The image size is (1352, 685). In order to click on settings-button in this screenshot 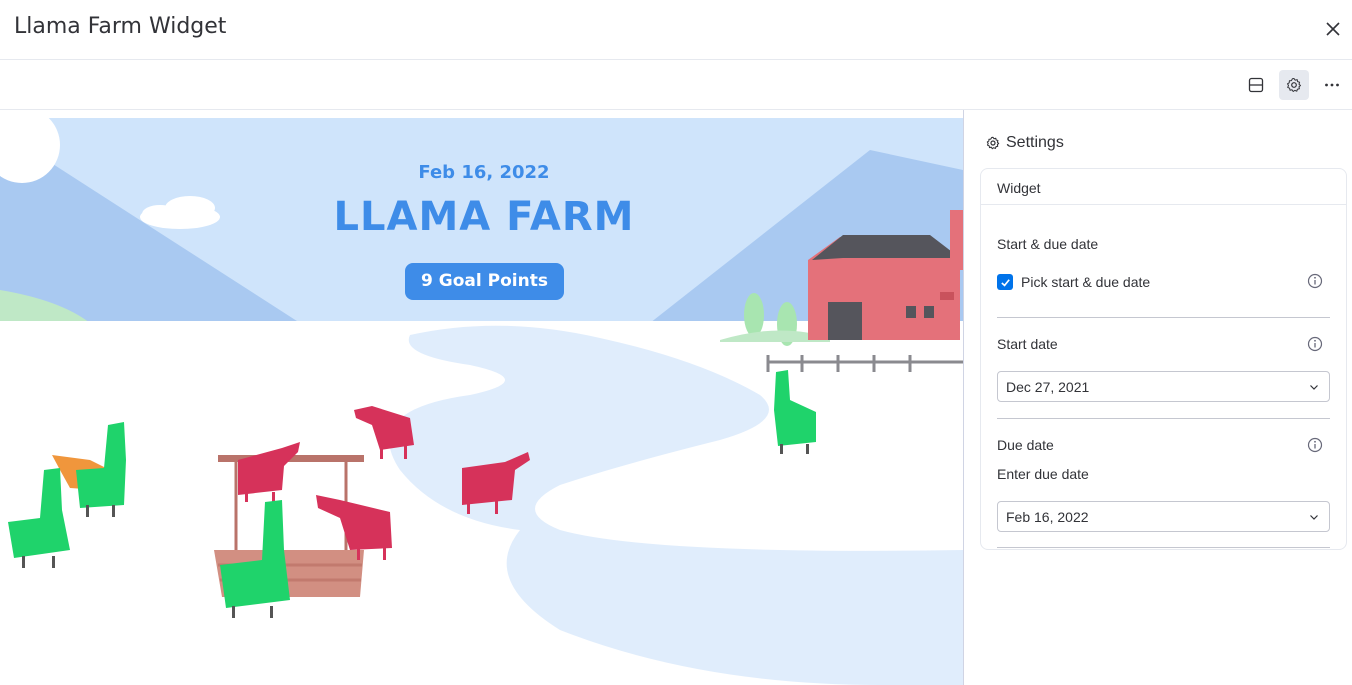, I will do `click(1294, 85)`.